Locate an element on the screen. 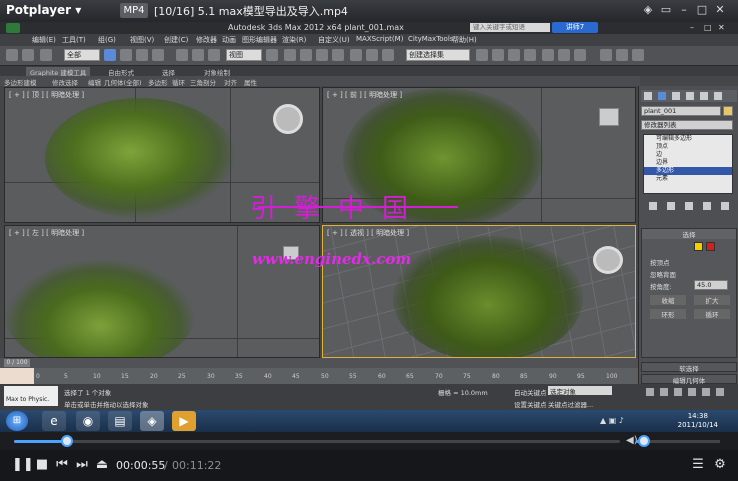 The width and height of the screenshot is (738, 481). key-object-select: 选定对象 is located at coordinates (580, 391).